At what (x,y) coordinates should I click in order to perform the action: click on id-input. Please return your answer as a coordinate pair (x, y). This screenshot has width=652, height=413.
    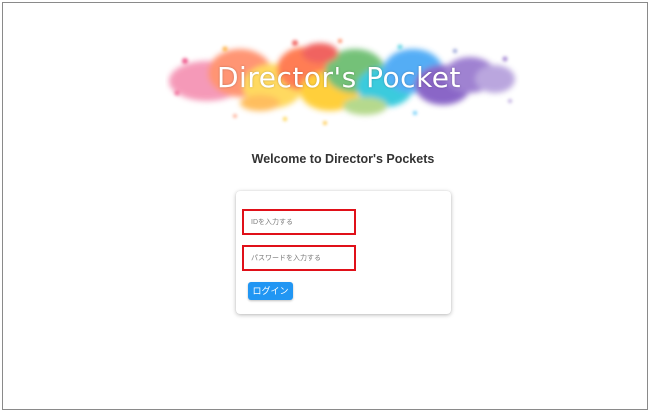
    Looking at the image, I should click on (299, 222).